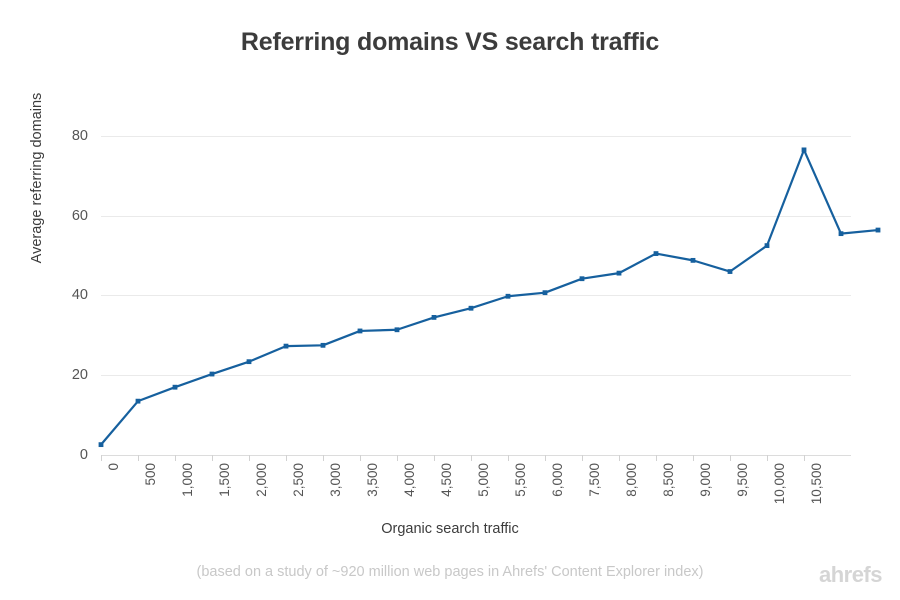 This screenshot has width=900, height=600. Describe the element at coordinates (816, 484) in the screenshot. I see `x-axis-tick-label: 10,500` at that location.